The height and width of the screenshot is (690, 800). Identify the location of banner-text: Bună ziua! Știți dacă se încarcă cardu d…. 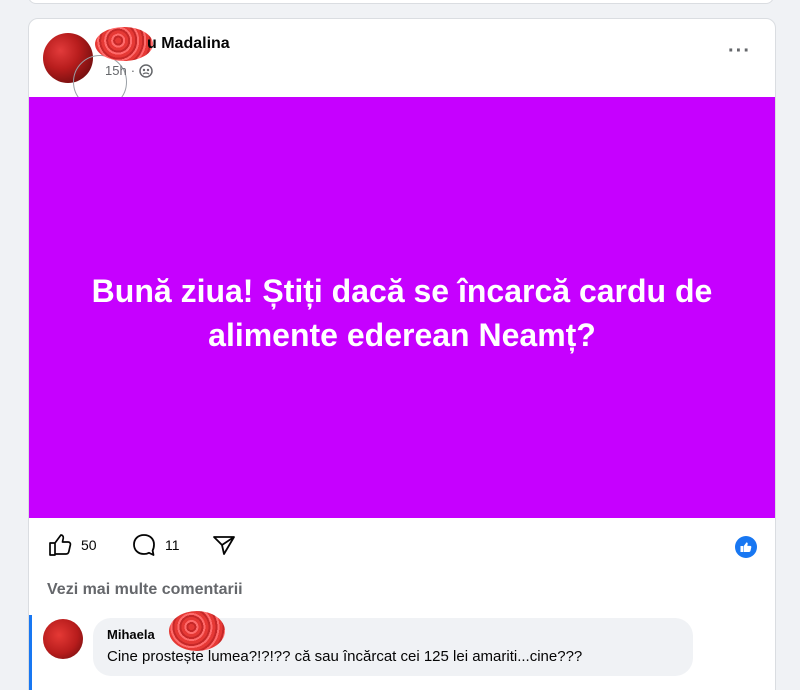
(402, 312).